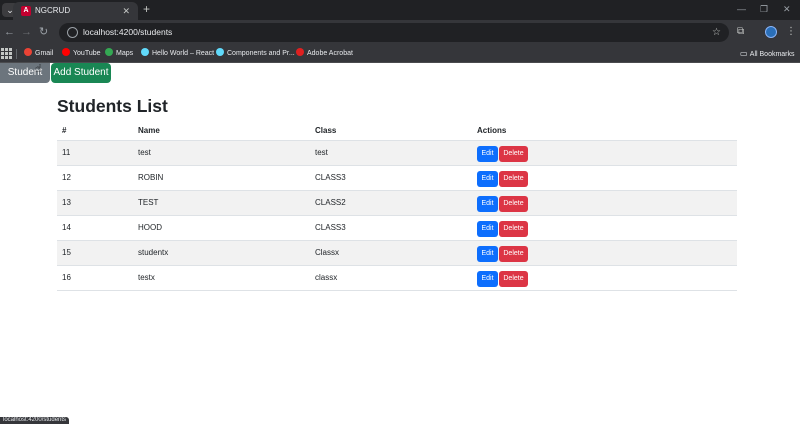 Image resolution: width=800 pixels, height=424 pixels. What do you see at coordinates (64, 130) in the screenshot?
I see `column-header-id: #` at bounding box center [64, 130].